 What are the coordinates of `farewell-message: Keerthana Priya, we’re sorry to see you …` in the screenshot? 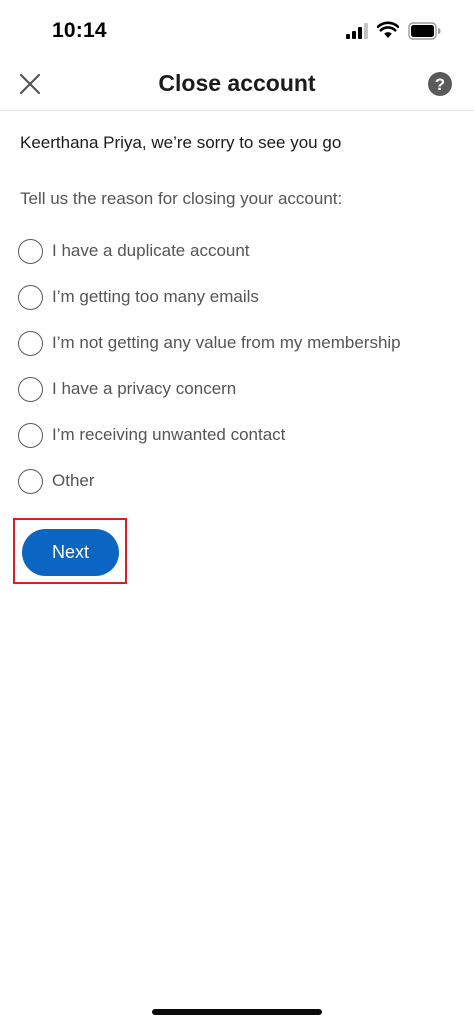 It's located at (181, 142).